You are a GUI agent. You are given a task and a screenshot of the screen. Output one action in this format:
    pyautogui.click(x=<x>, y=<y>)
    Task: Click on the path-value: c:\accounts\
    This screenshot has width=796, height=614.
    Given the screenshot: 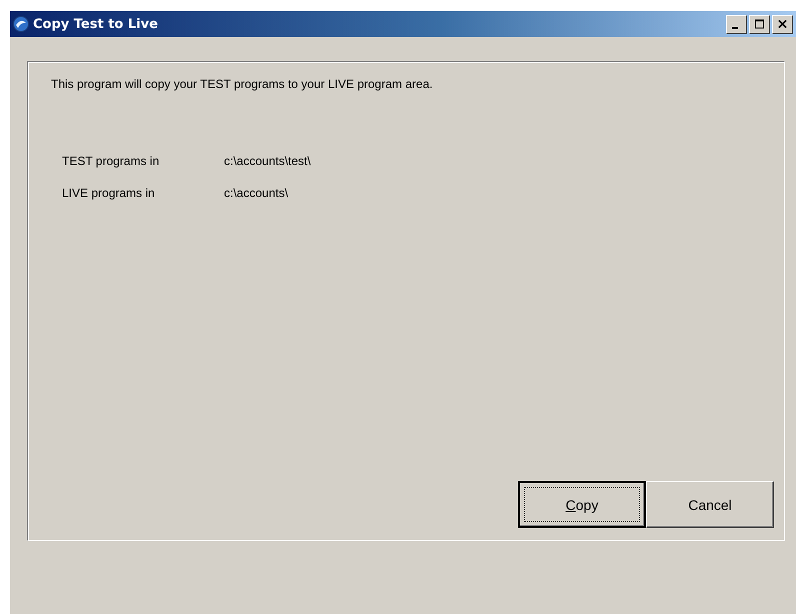 What is the action you would take?
    pyautogui.click(x=256, y=193)
    